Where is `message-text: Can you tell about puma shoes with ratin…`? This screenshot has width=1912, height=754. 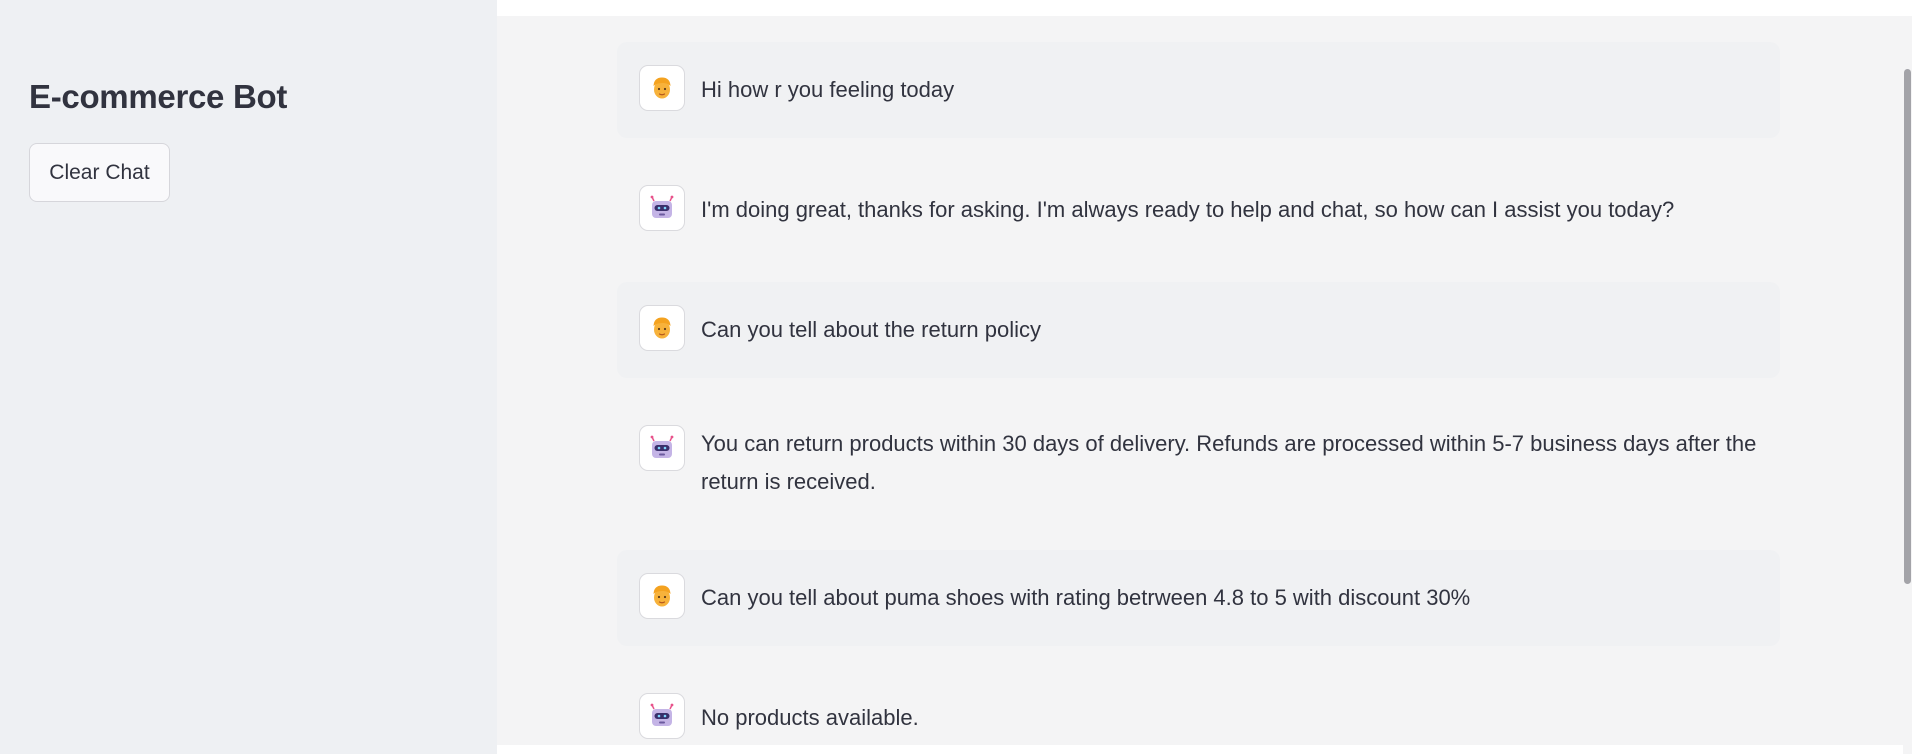 message-text: Can you tell about puma shoes with ratin… is located at coordinates (1086, 597).